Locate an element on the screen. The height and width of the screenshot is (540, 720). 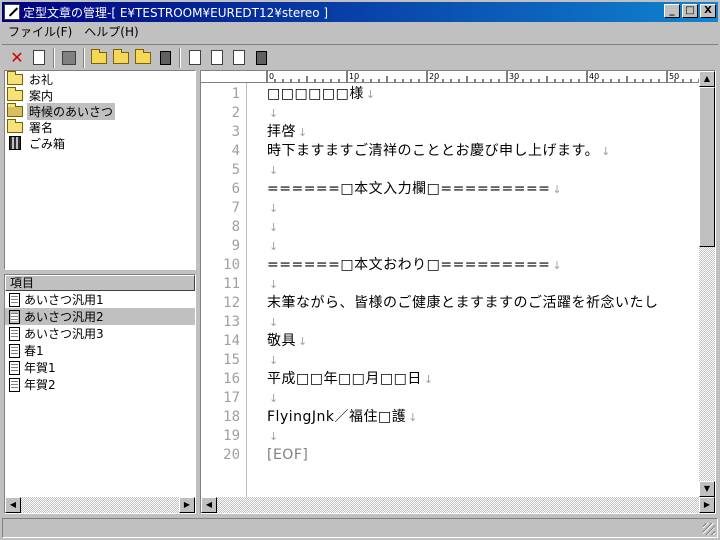
rename-folder-button is located at coordinates (143, 58).